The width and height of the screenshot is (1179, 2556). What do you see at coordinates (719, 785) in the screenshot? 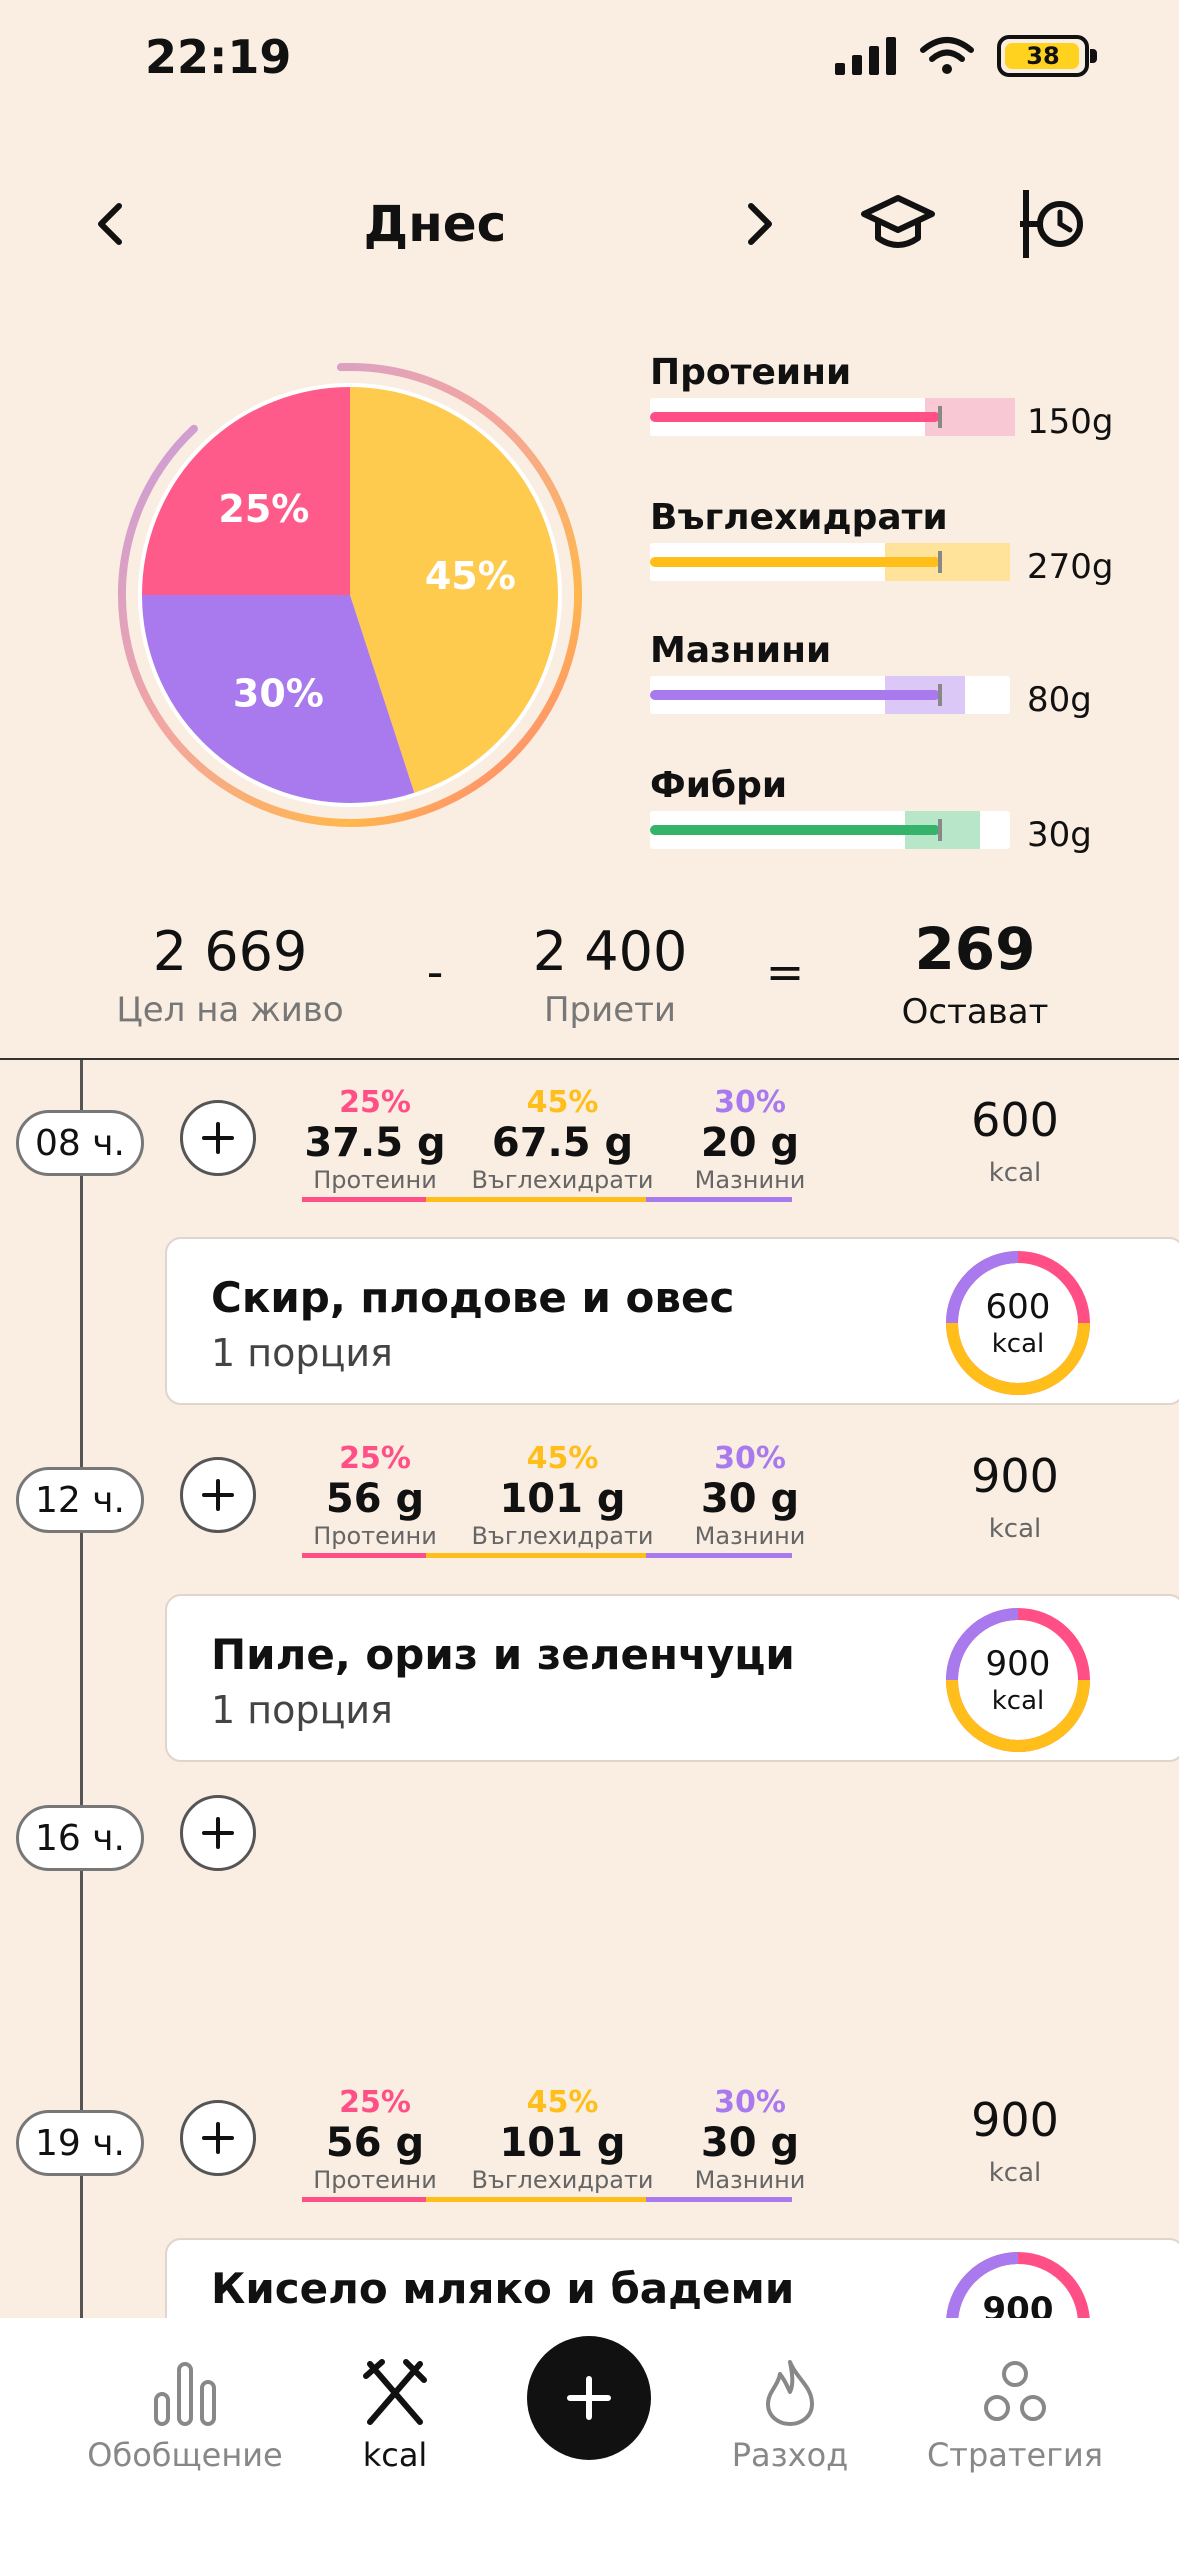
I see `macro-label: Фибри` at bounding box center [719, 785].